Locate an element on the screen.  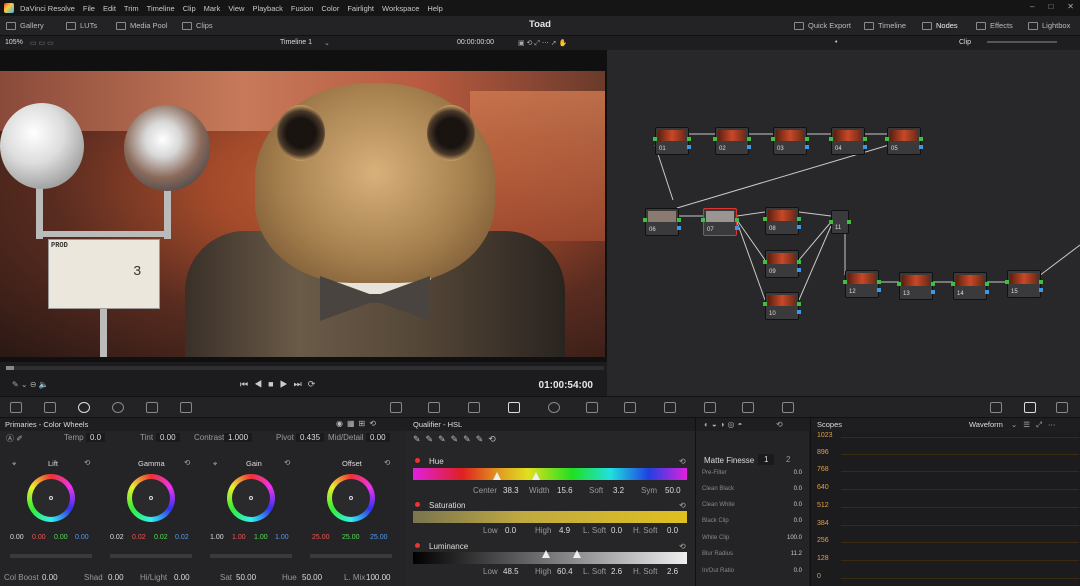
eyedropper-icon: ✎ ⌄ ⊖ 🔈 is located at coordinates (30, 384).